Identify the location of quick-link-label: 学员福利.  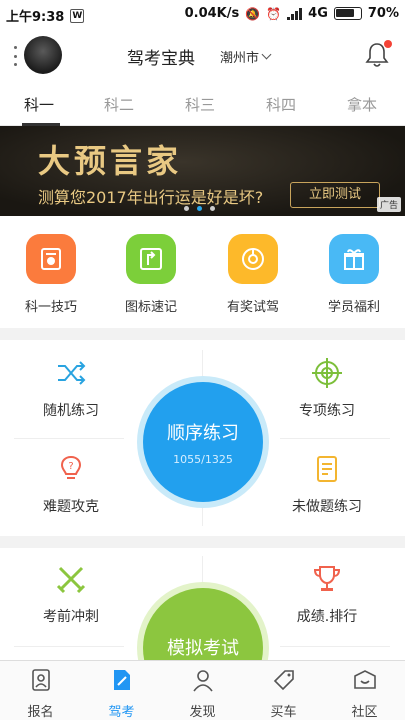
(353, 307).